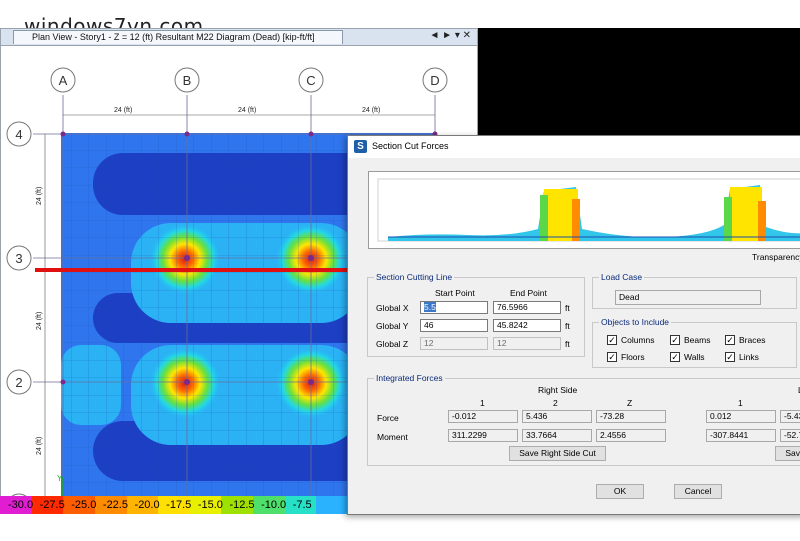 The height and width of the screenshot is (541, 800). What do you see at coordinates (555, 403) in the screenshot?
I see `right-col-2: 2` at bounding box center [555, 403].